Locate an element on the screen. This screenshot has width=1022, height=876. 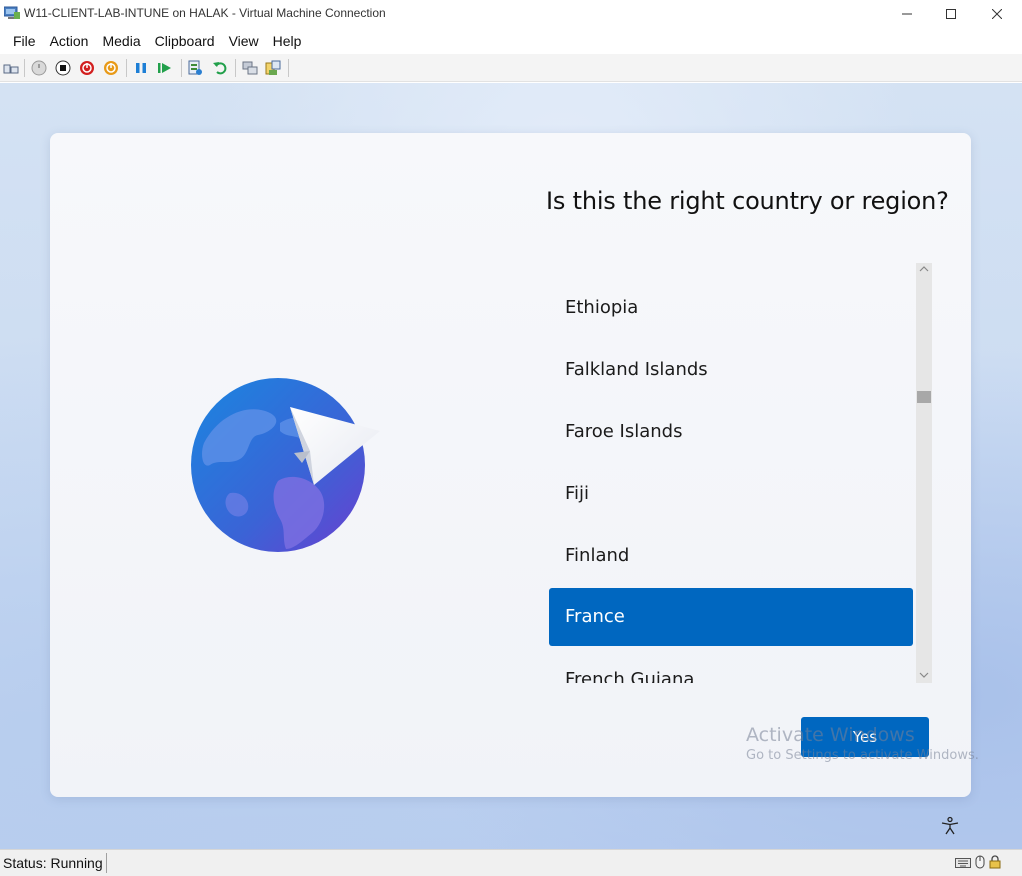
lock-icon is located at coordinates (995, 864).